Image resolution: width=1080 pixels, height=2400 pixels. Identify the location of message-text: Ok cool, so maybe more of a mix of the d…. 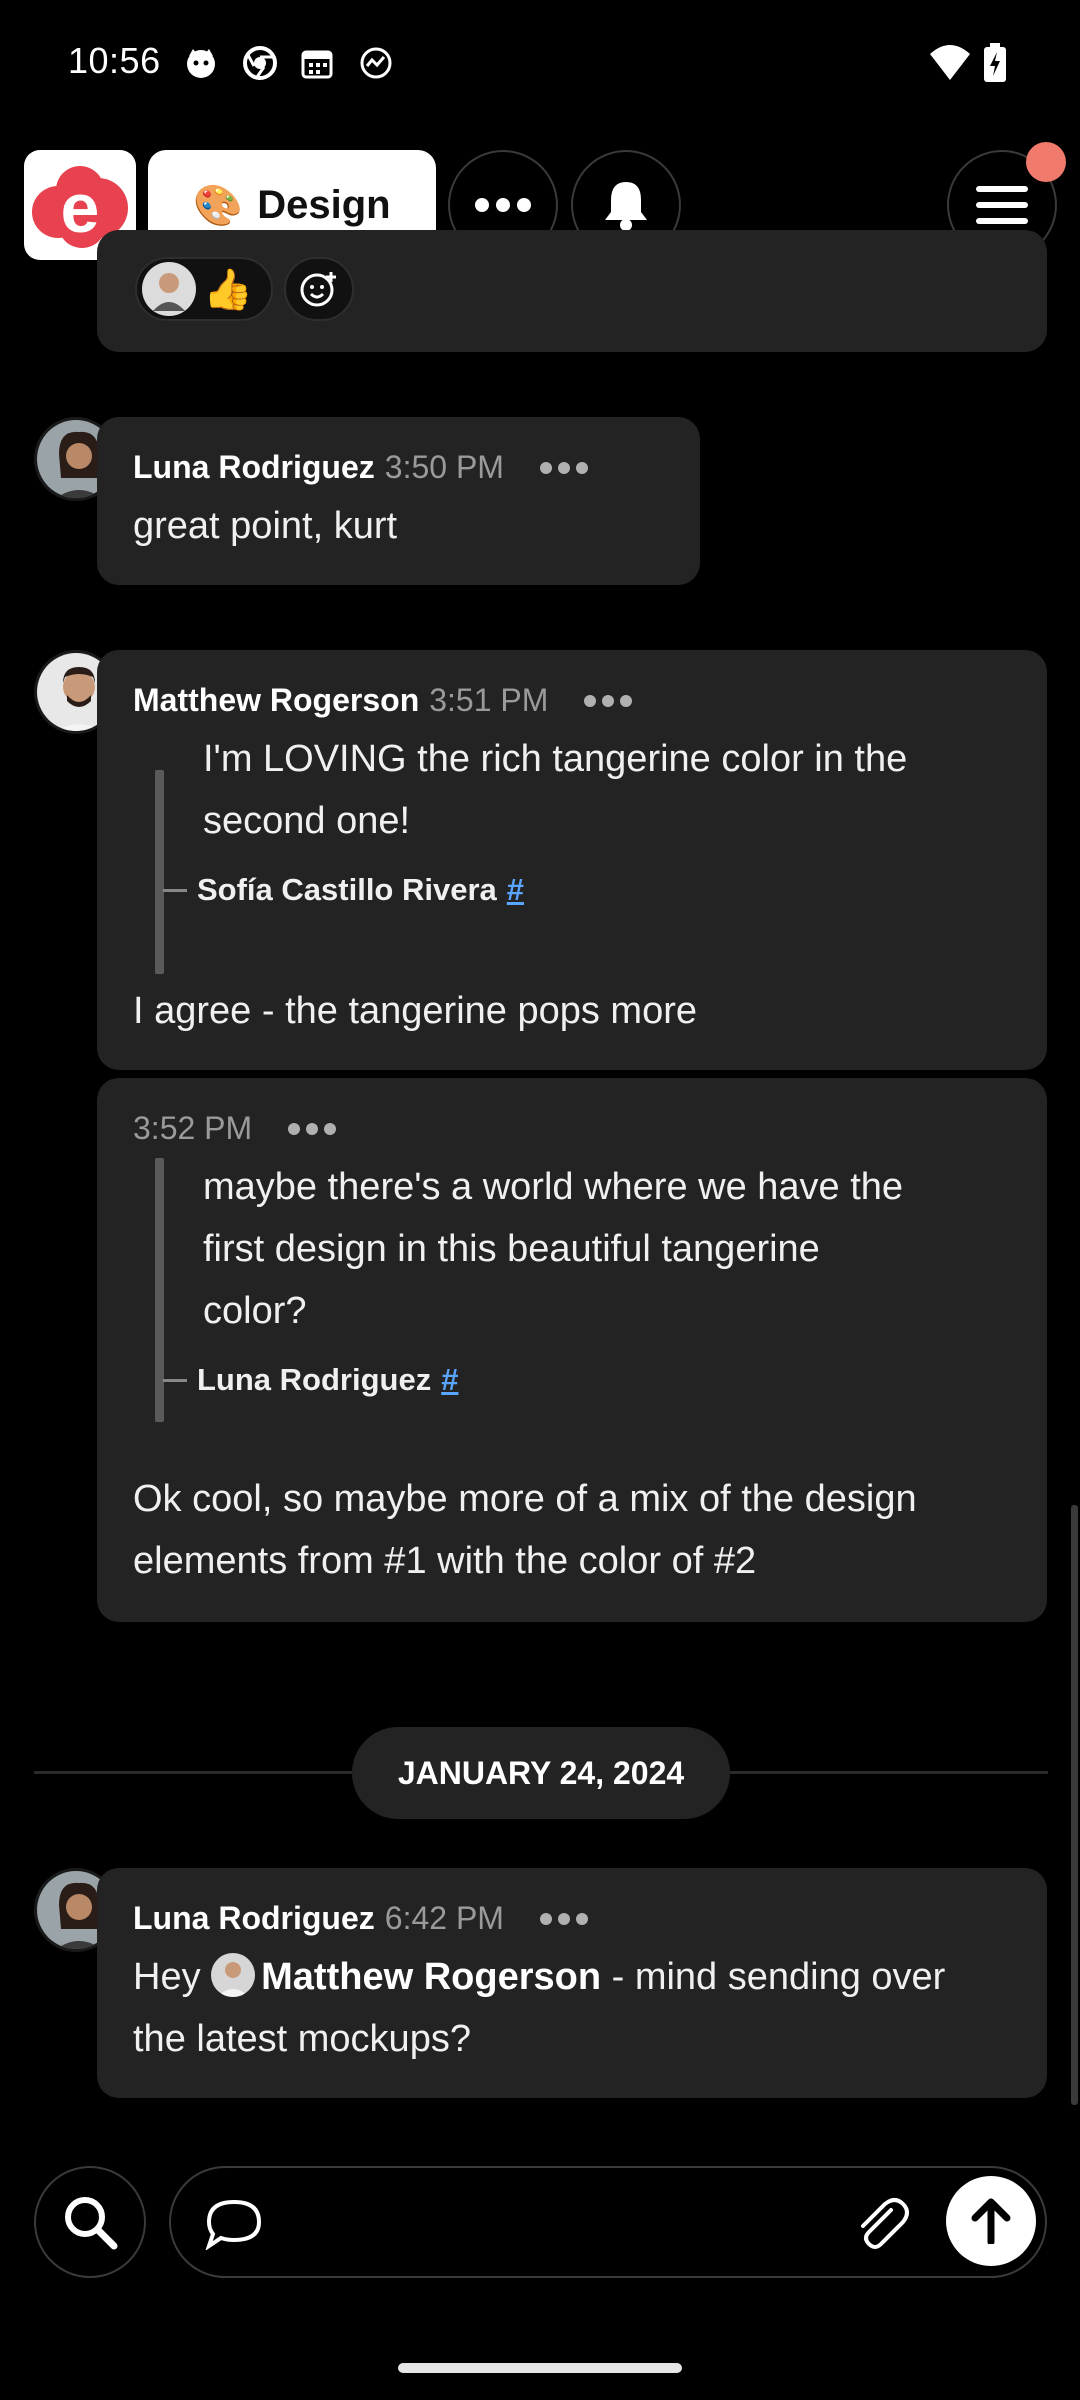
(525, 1530).